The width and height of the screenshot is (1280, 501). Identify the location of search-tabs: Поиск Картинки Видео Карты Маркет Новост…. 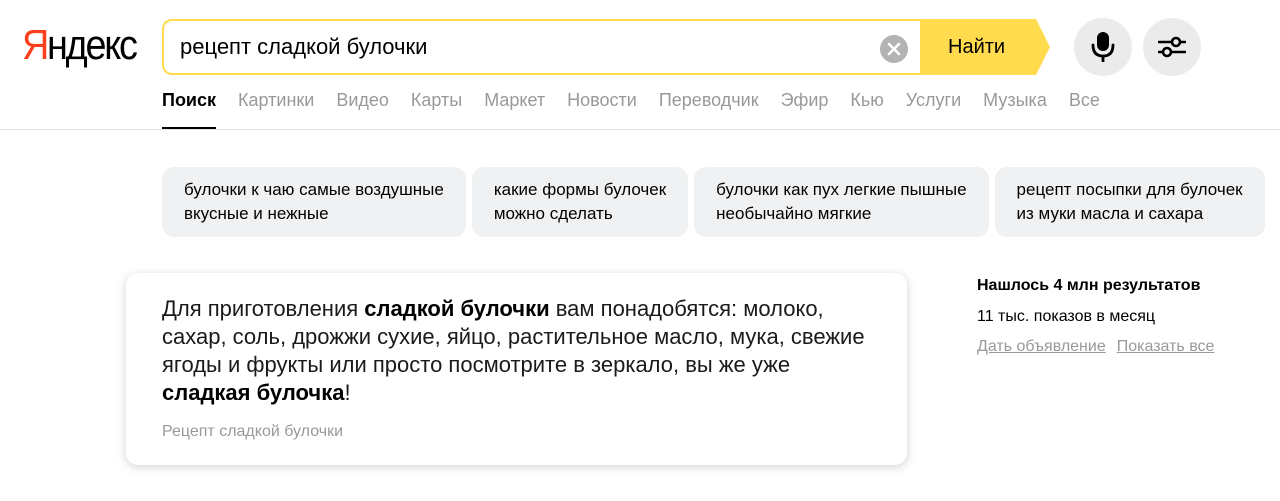
(642, 109).